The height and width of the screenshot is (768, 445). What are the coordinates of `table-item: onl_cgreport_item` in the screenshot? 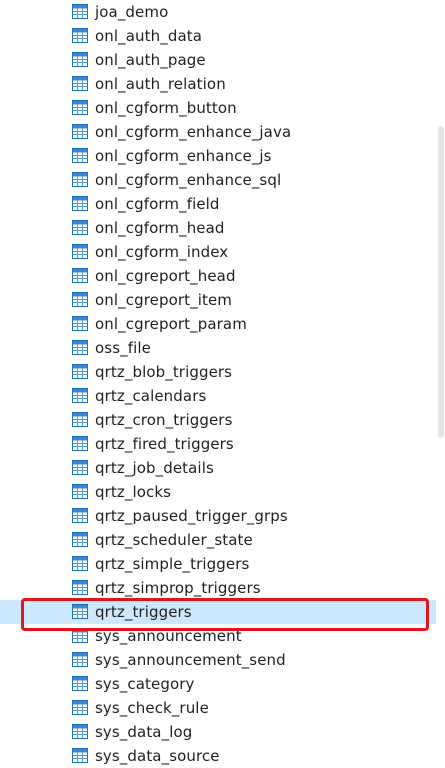 It's located at (218, 300).